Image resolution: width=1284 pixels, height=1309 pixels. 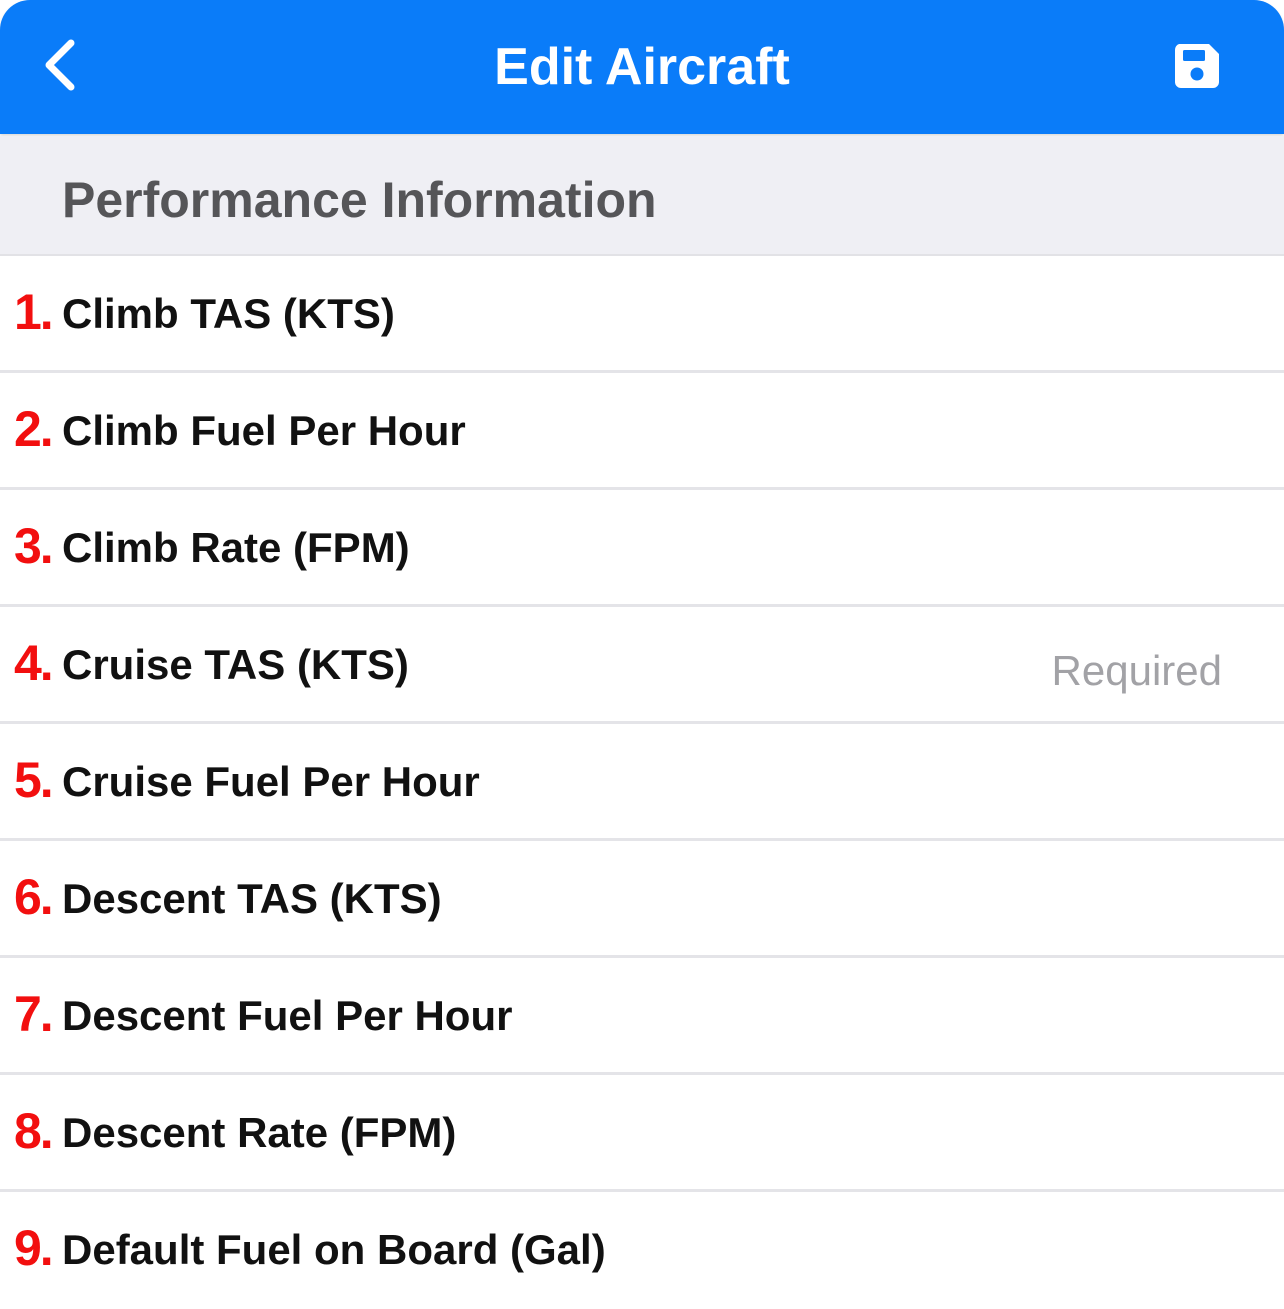 I want to click on save-button, so click(x=1197, y=66).